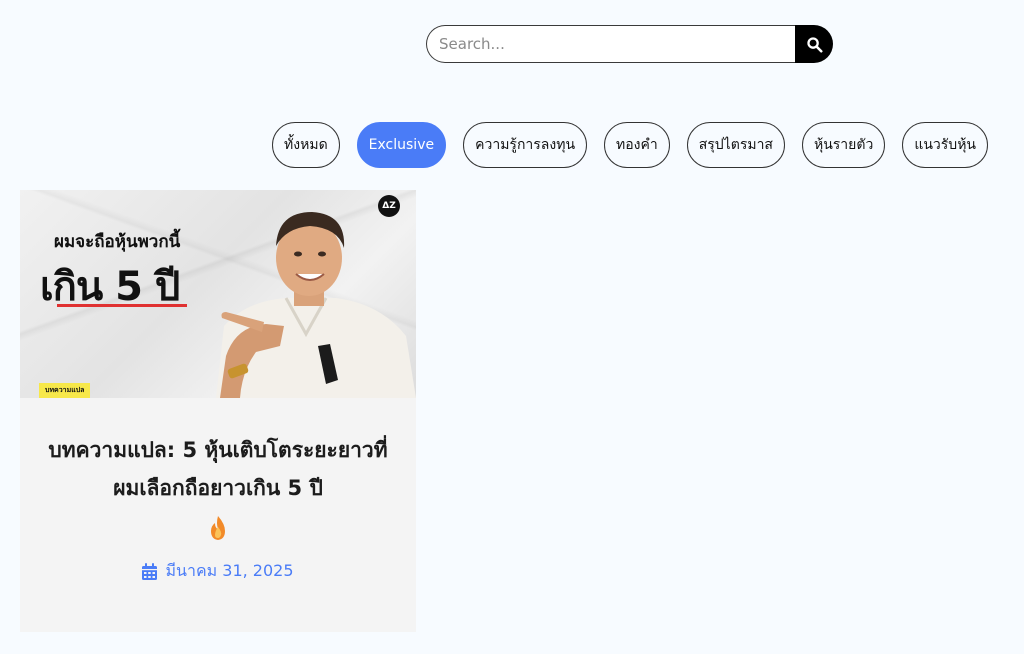 The width and height of the screenshot is (1024, 654). What do you see at coordinates (843, 145) in the screenshot?
I see `category-individual-stocks: หุ้นรายตัว` at bounding box center [843, 145].